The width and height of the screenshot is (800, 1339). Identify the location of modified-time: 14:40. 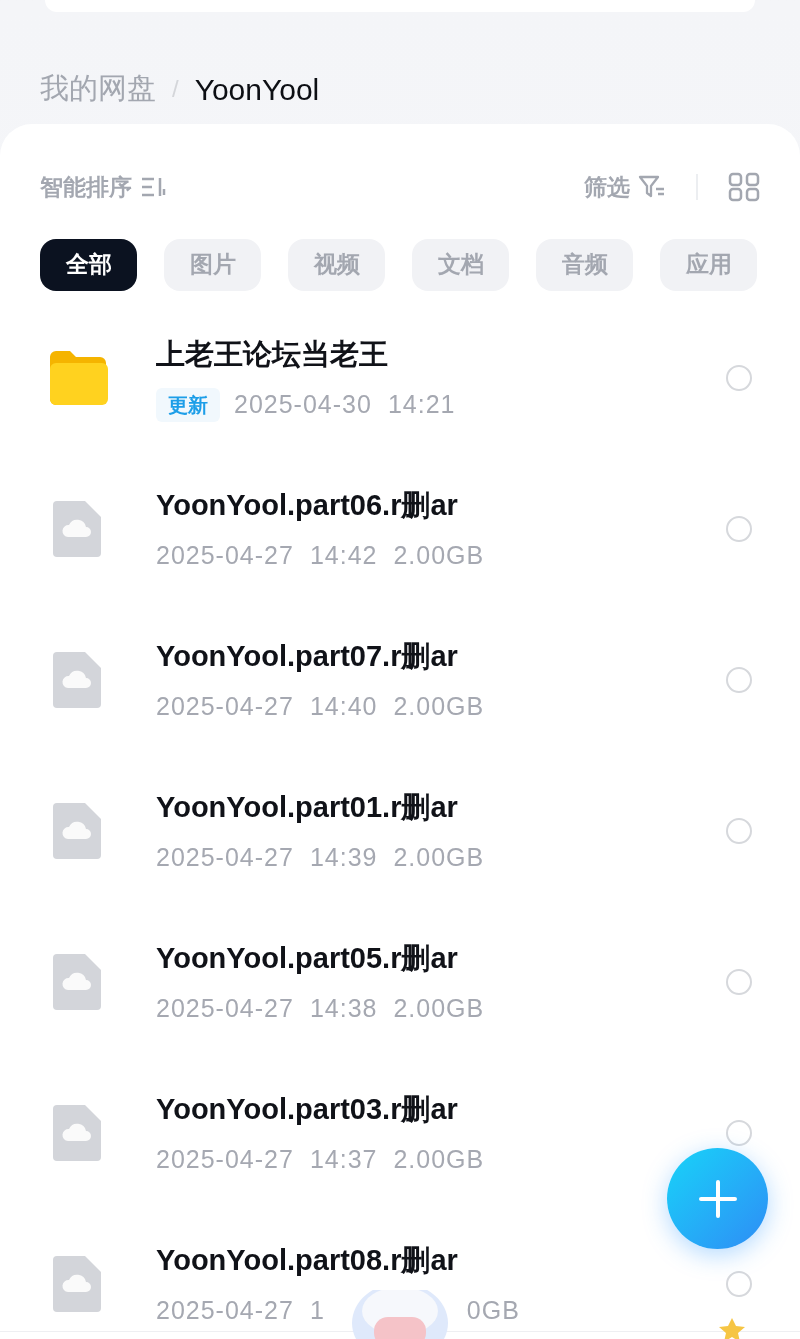
(343, 706).